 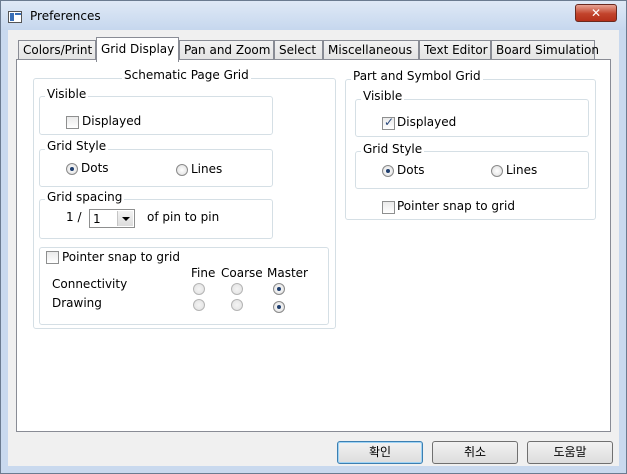 I want to click on part-lines-label: Lines, so click(x=522, y=170).